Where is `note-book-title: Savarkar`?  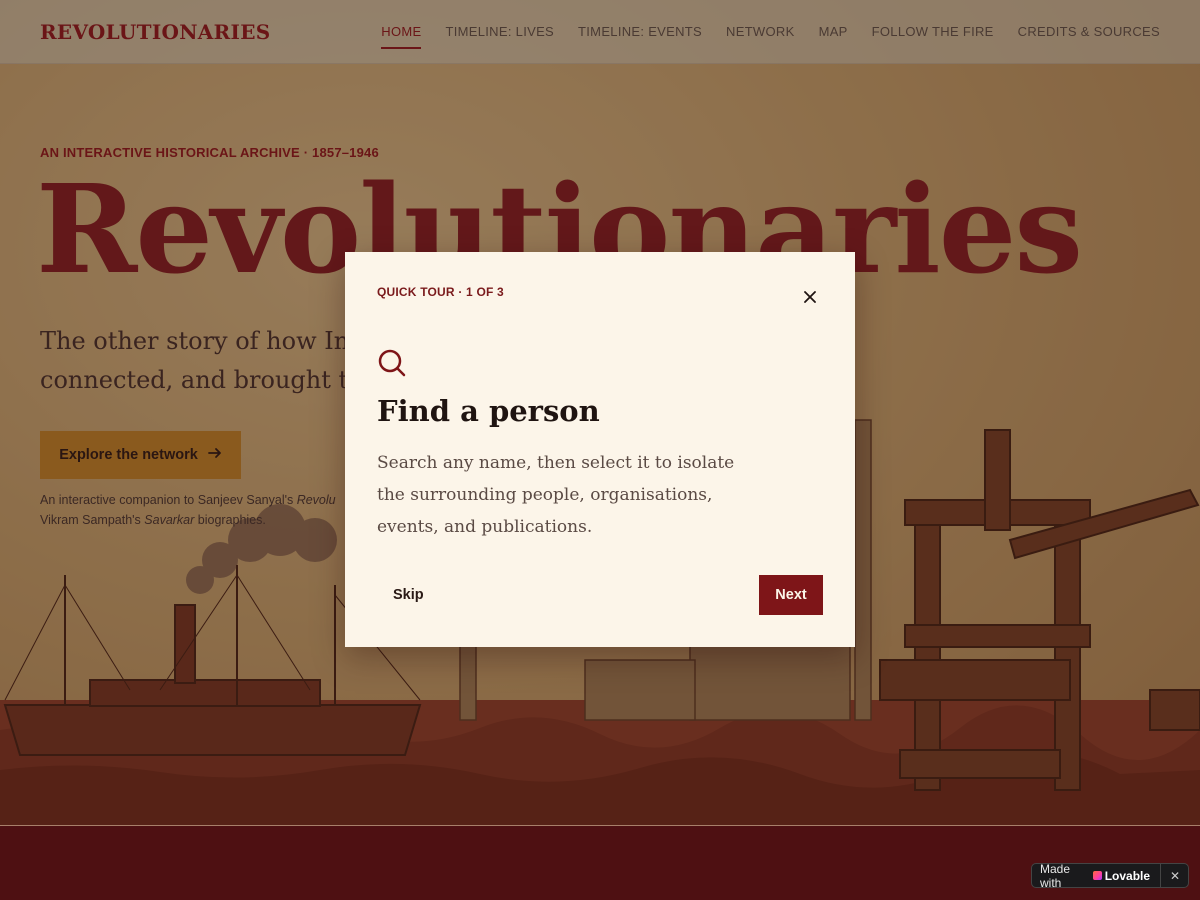
note-book-title: Savarkar is located at coordinates (169, 520).